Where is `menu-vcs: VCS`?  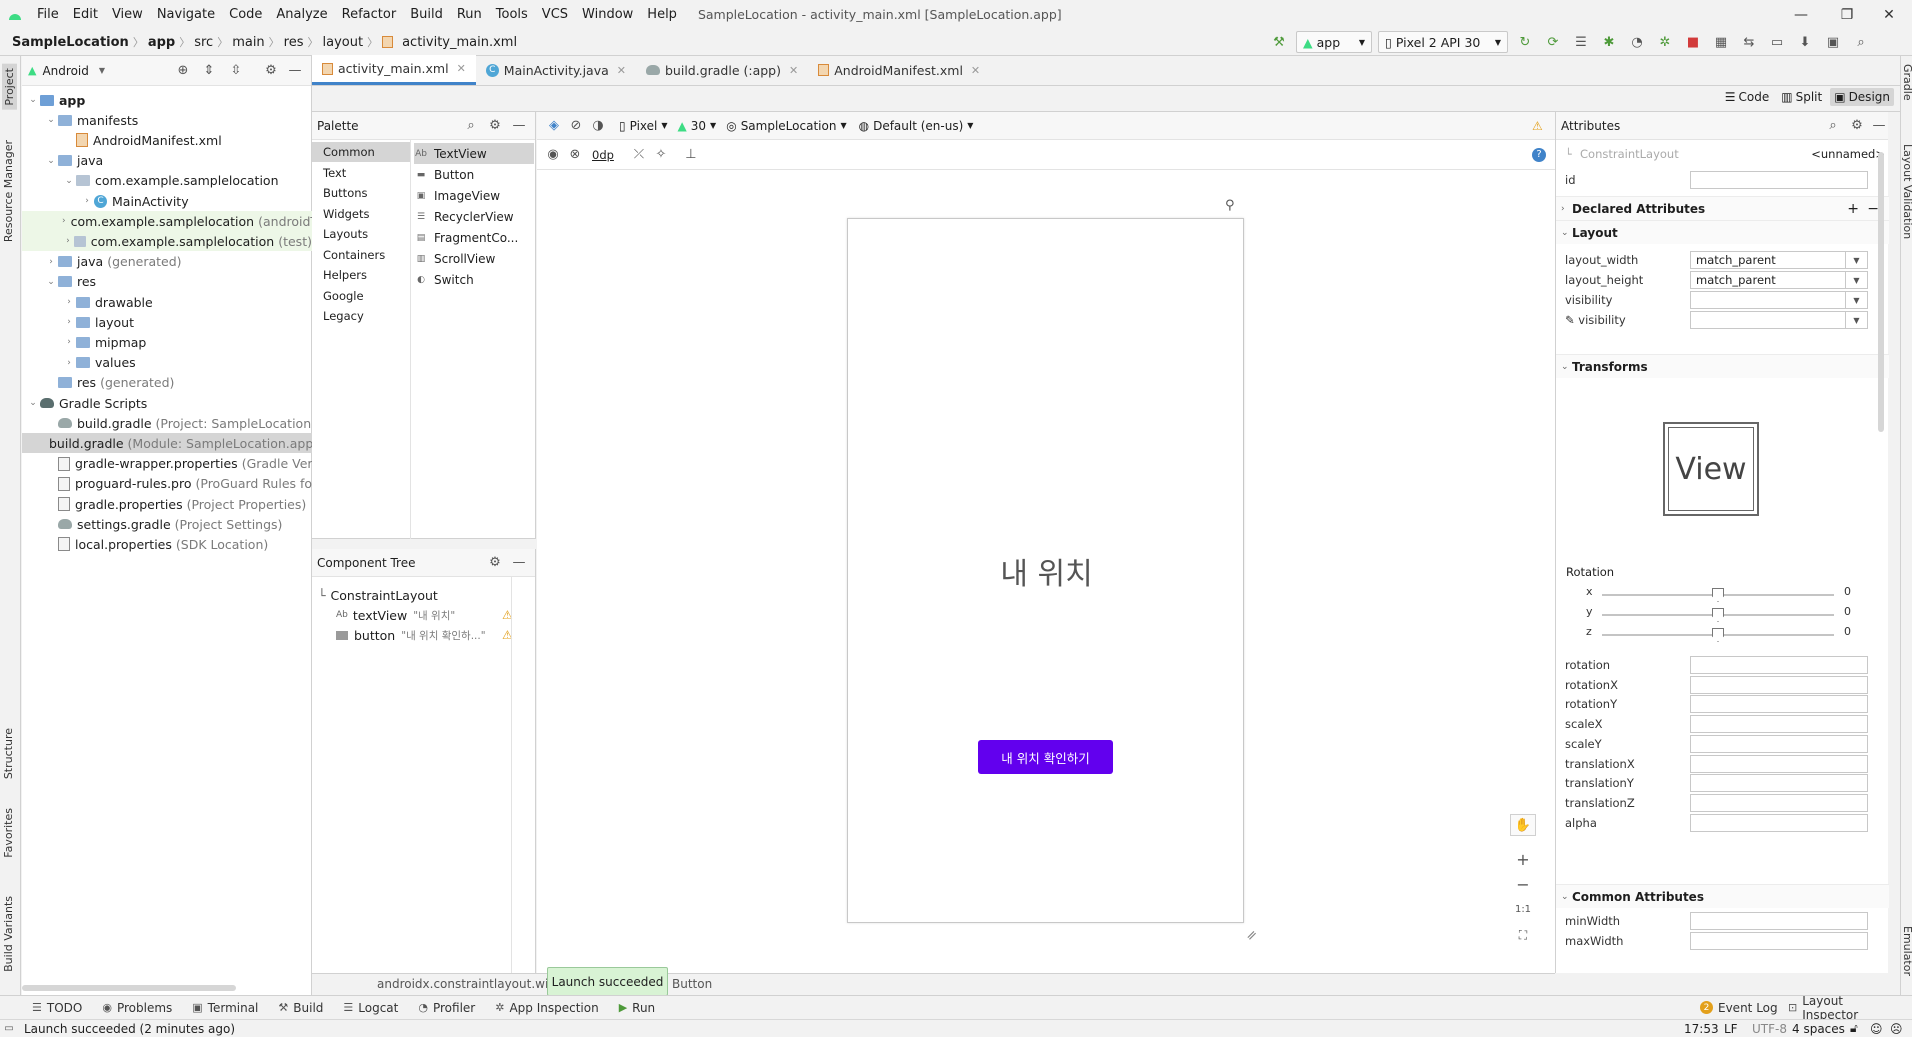
menu-vcs: VCS is located at coordinates (555, 14).